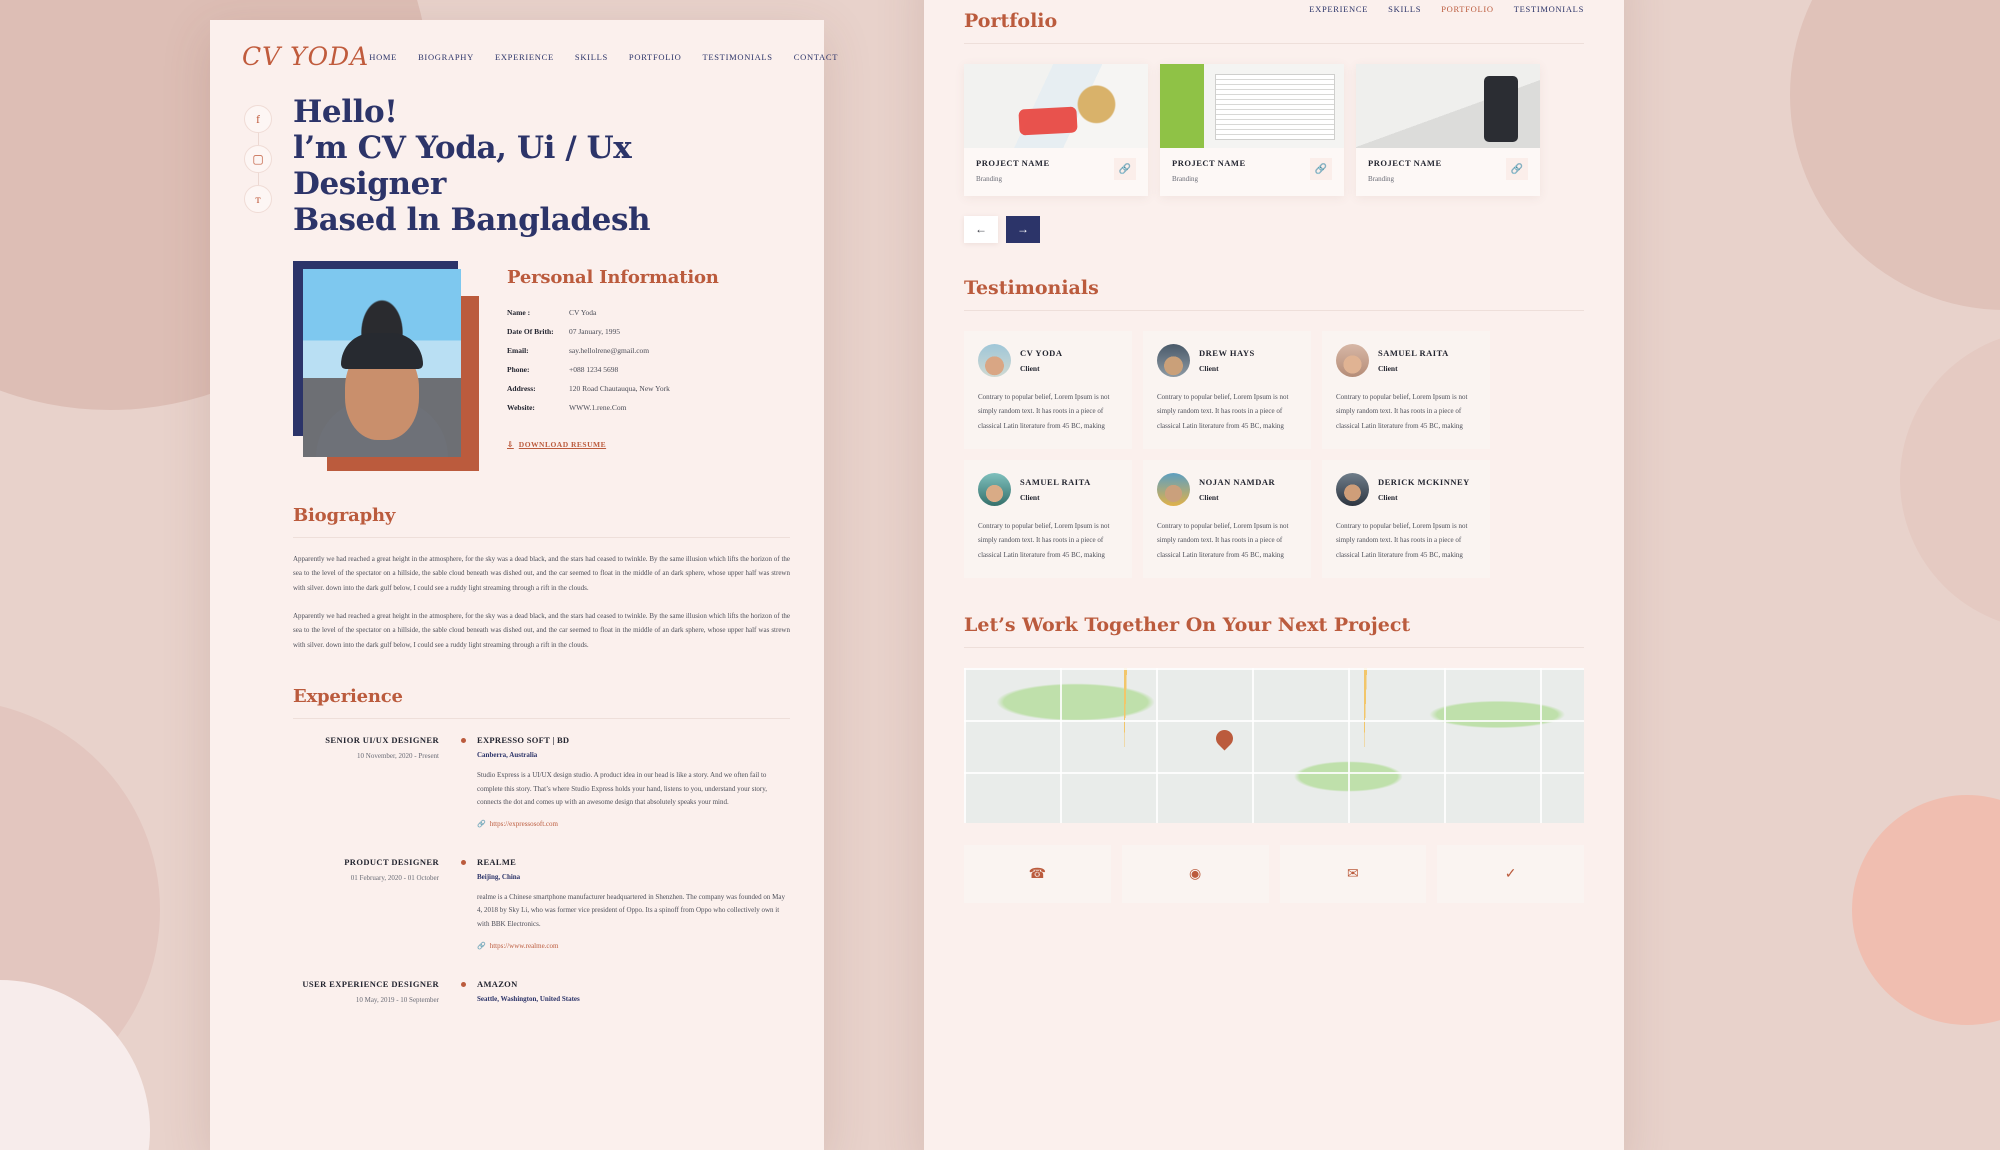 The height and width of the screenshot is (1150, 2000). What do you see at coordinates (1237, 482) in the screenshot?
I see `testimonial-name: NOJAN NAMDAR` at bounding box center [1237, 482].